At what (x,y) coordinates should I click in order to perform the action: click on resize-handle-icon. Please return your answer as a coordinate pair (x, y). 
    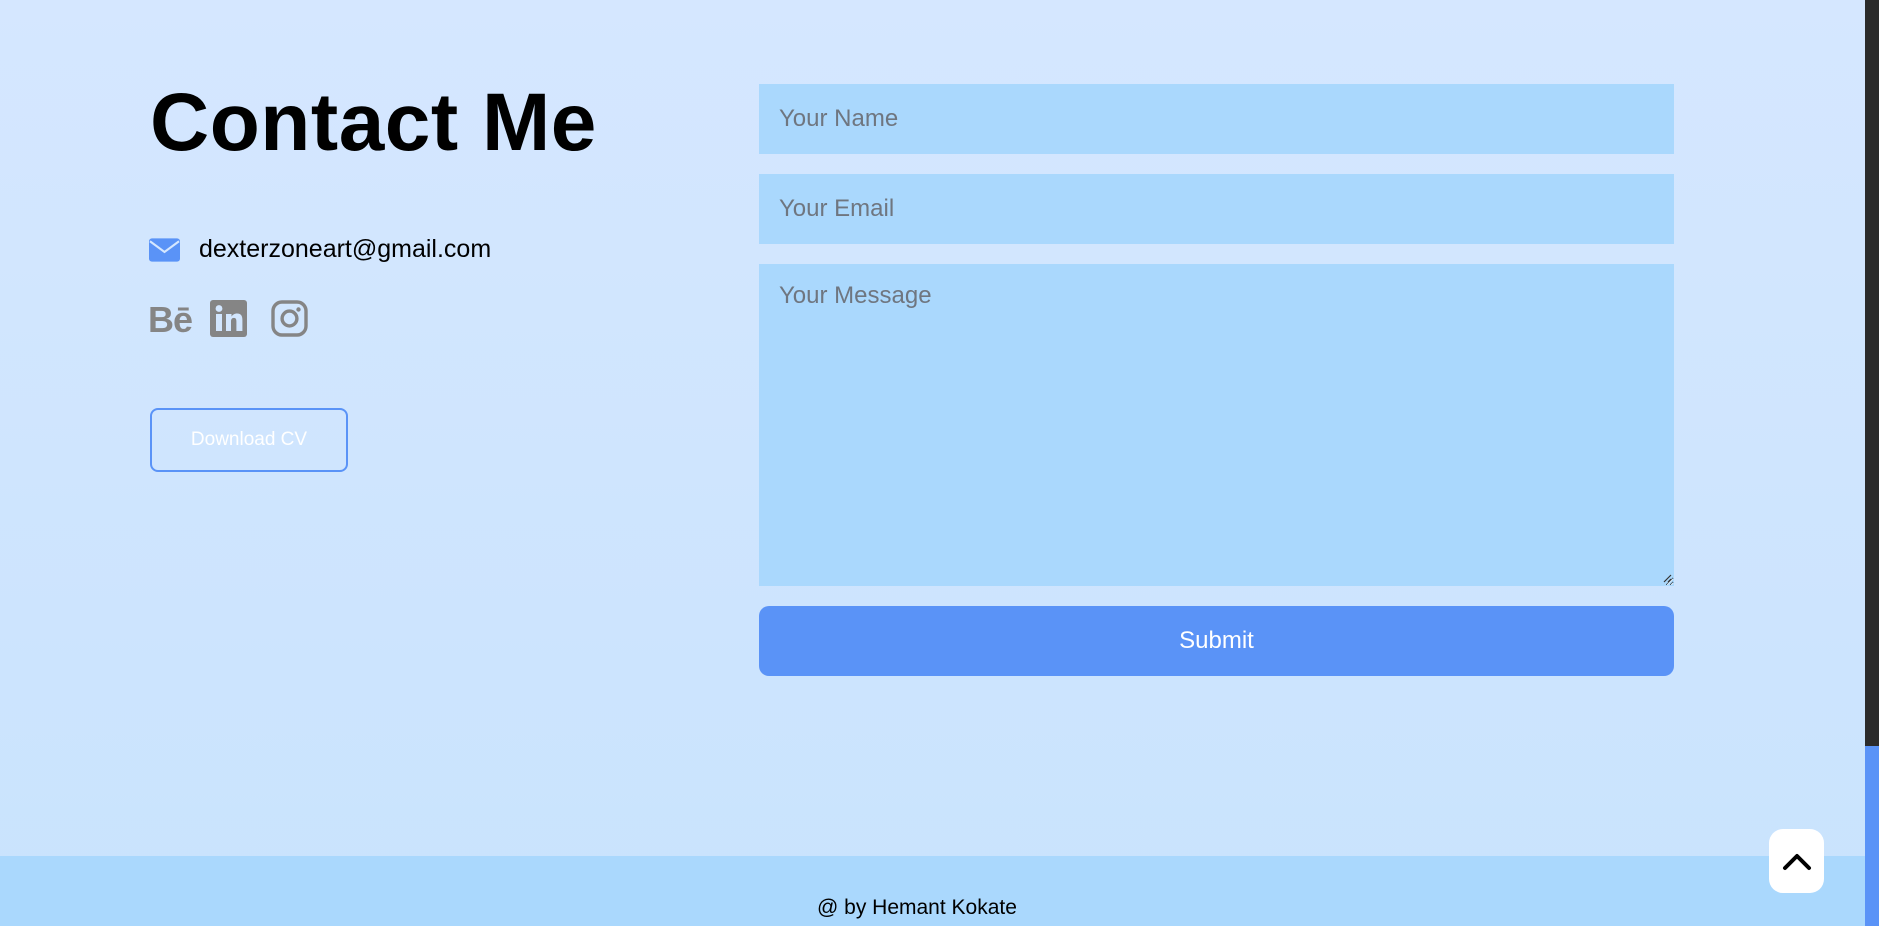
    Looking at the image, I should click on (1667, 578).